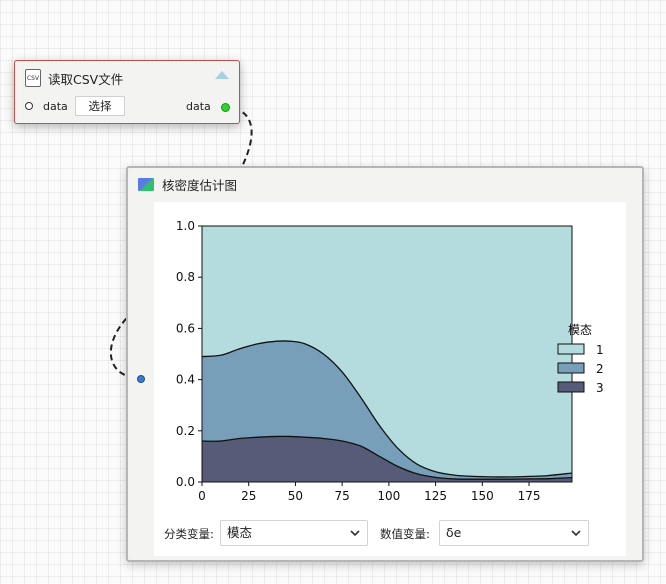 The image size is (666, 584). I want to click on x-tick-label: 50, so click(295, 496).